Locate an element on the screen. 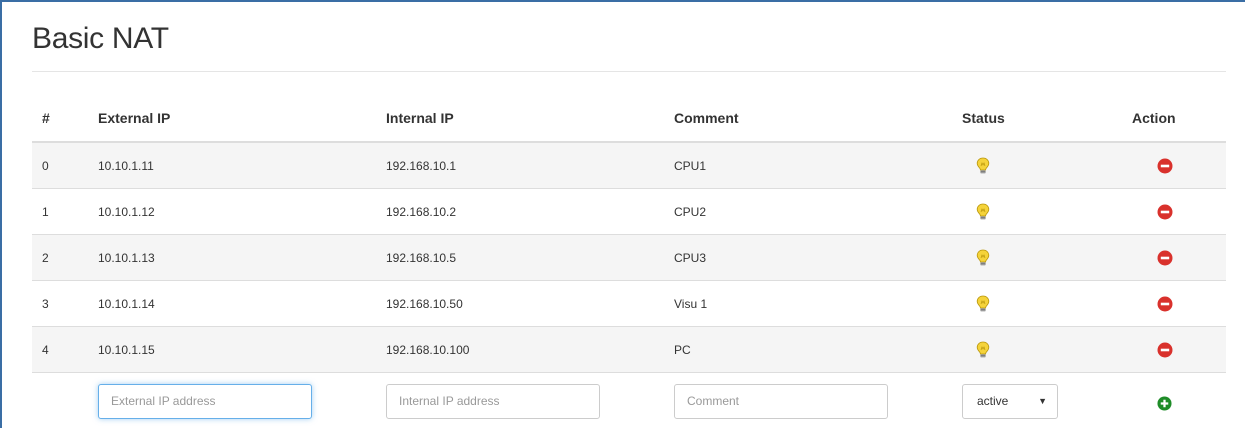 This screenshot has width=1245, height=433. row-internal-ip: 192.168.10.100 is located at coordinates (530, 350).